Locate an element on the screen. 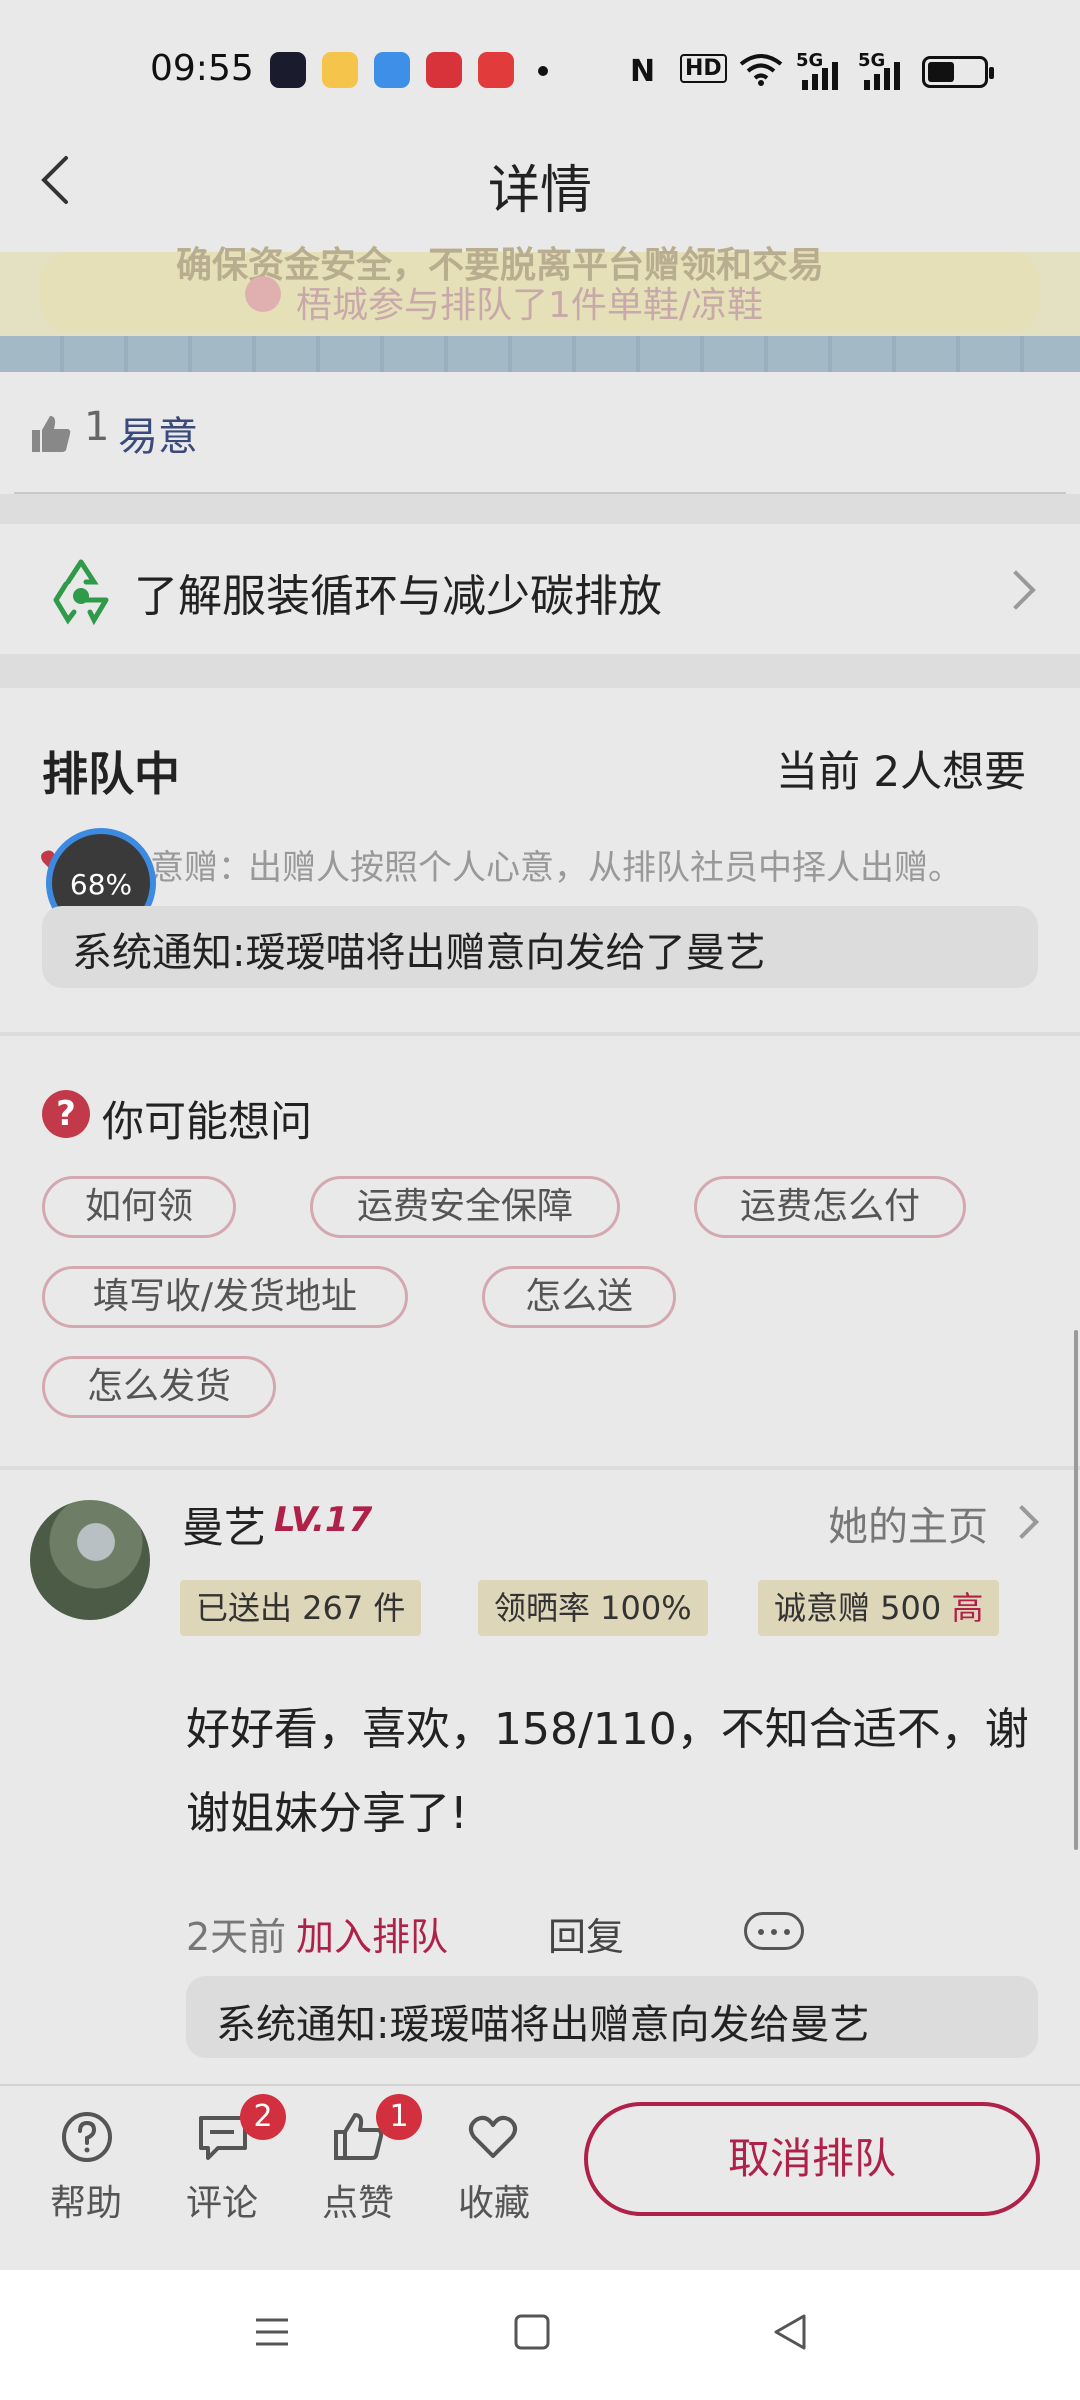 This screenshot has width=1080, height=2400. page-title: 详情 is located at coordinates (539, 191).